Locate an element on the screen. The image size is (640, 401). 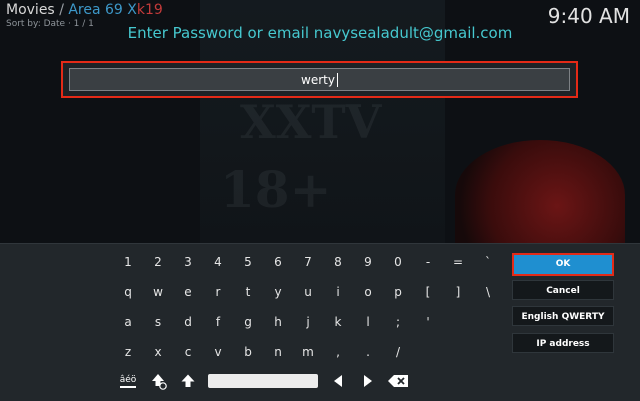
key-u: u is located at coordinates (308, 292).